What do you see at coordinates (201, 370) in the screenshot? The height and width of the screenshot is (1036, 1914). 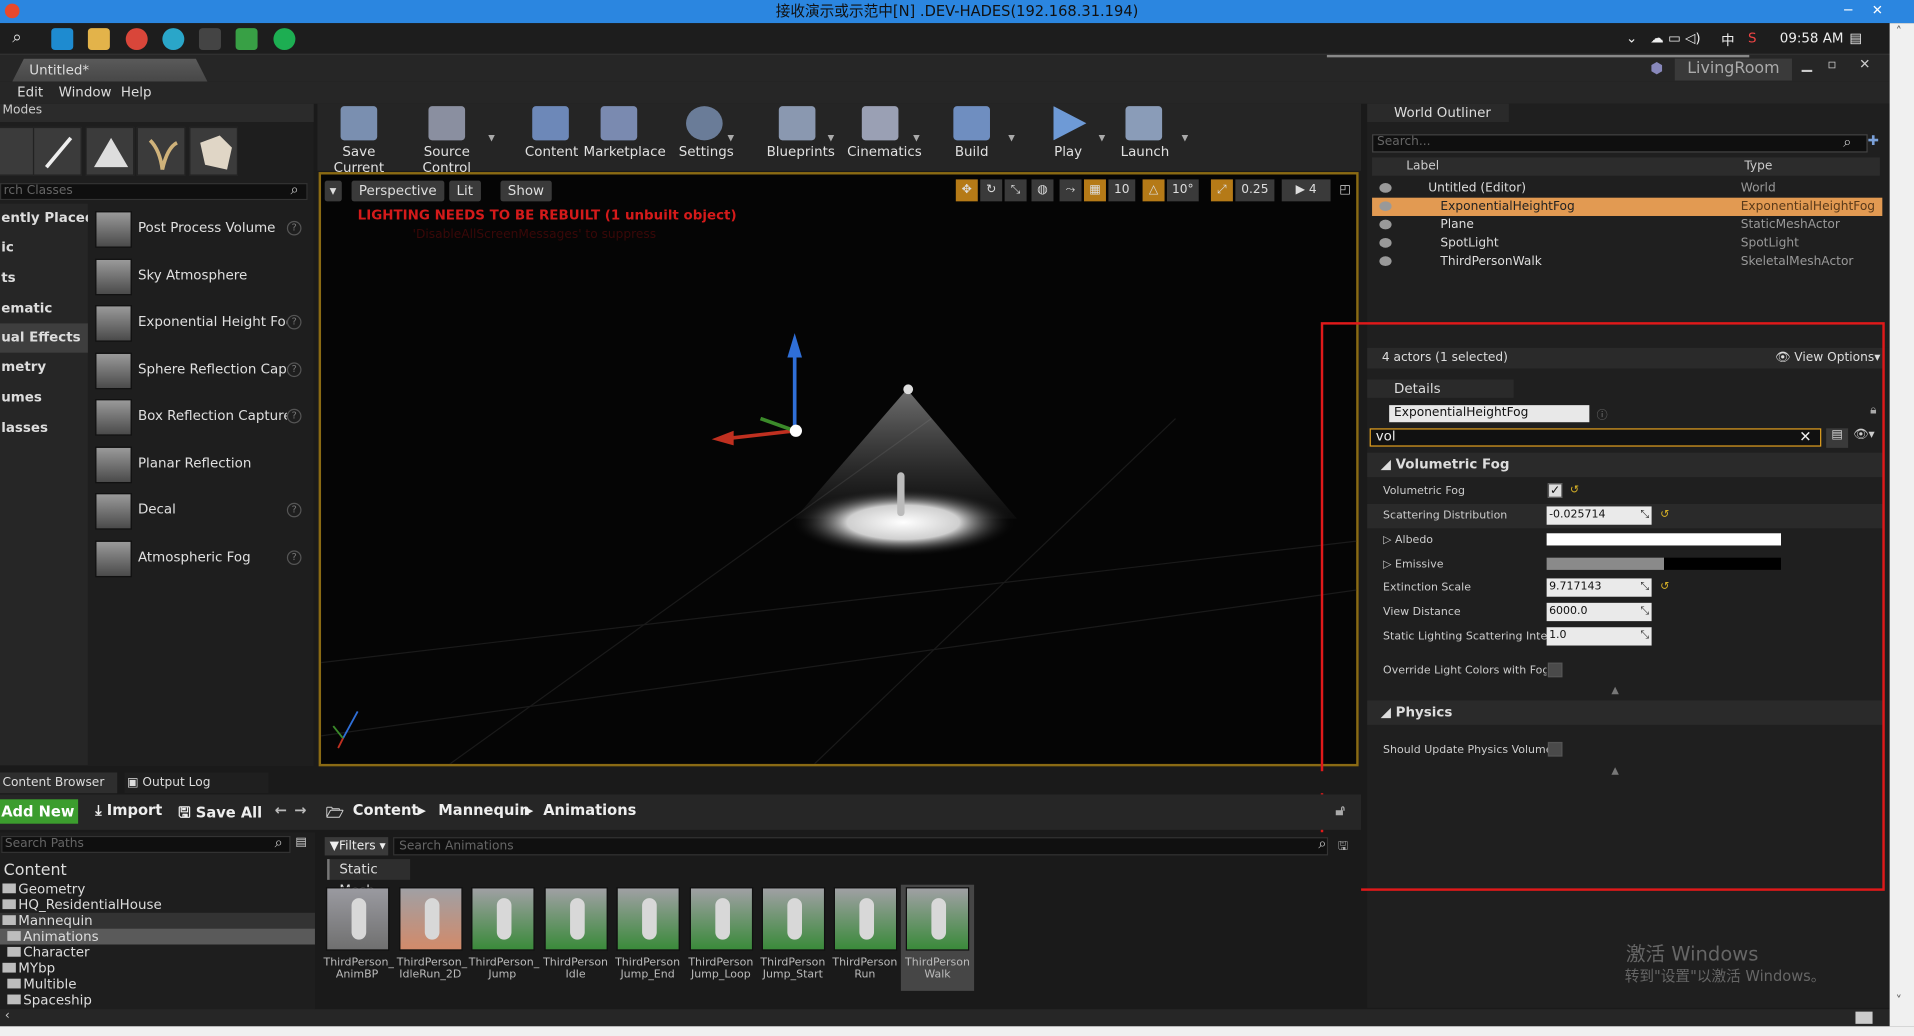 I see `place-item-sphere-reflection-capture: Sphere Reflection Captur?` at bounding box center [201, 370].